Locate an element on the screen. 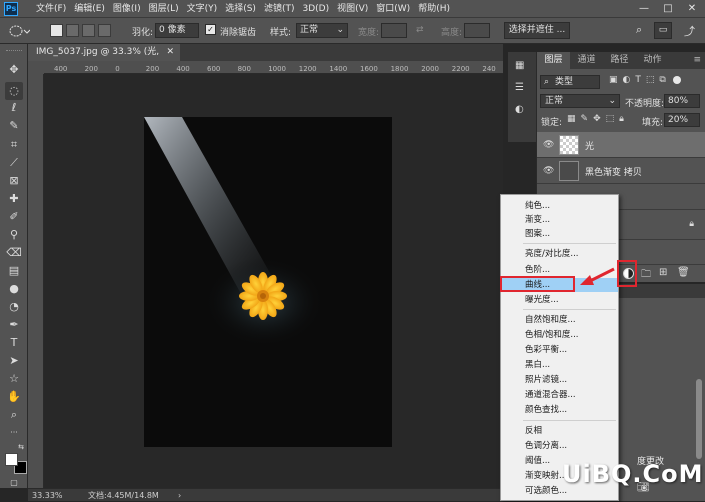  panel-menu-icon: ≡ is located at coordinates (687, 60).